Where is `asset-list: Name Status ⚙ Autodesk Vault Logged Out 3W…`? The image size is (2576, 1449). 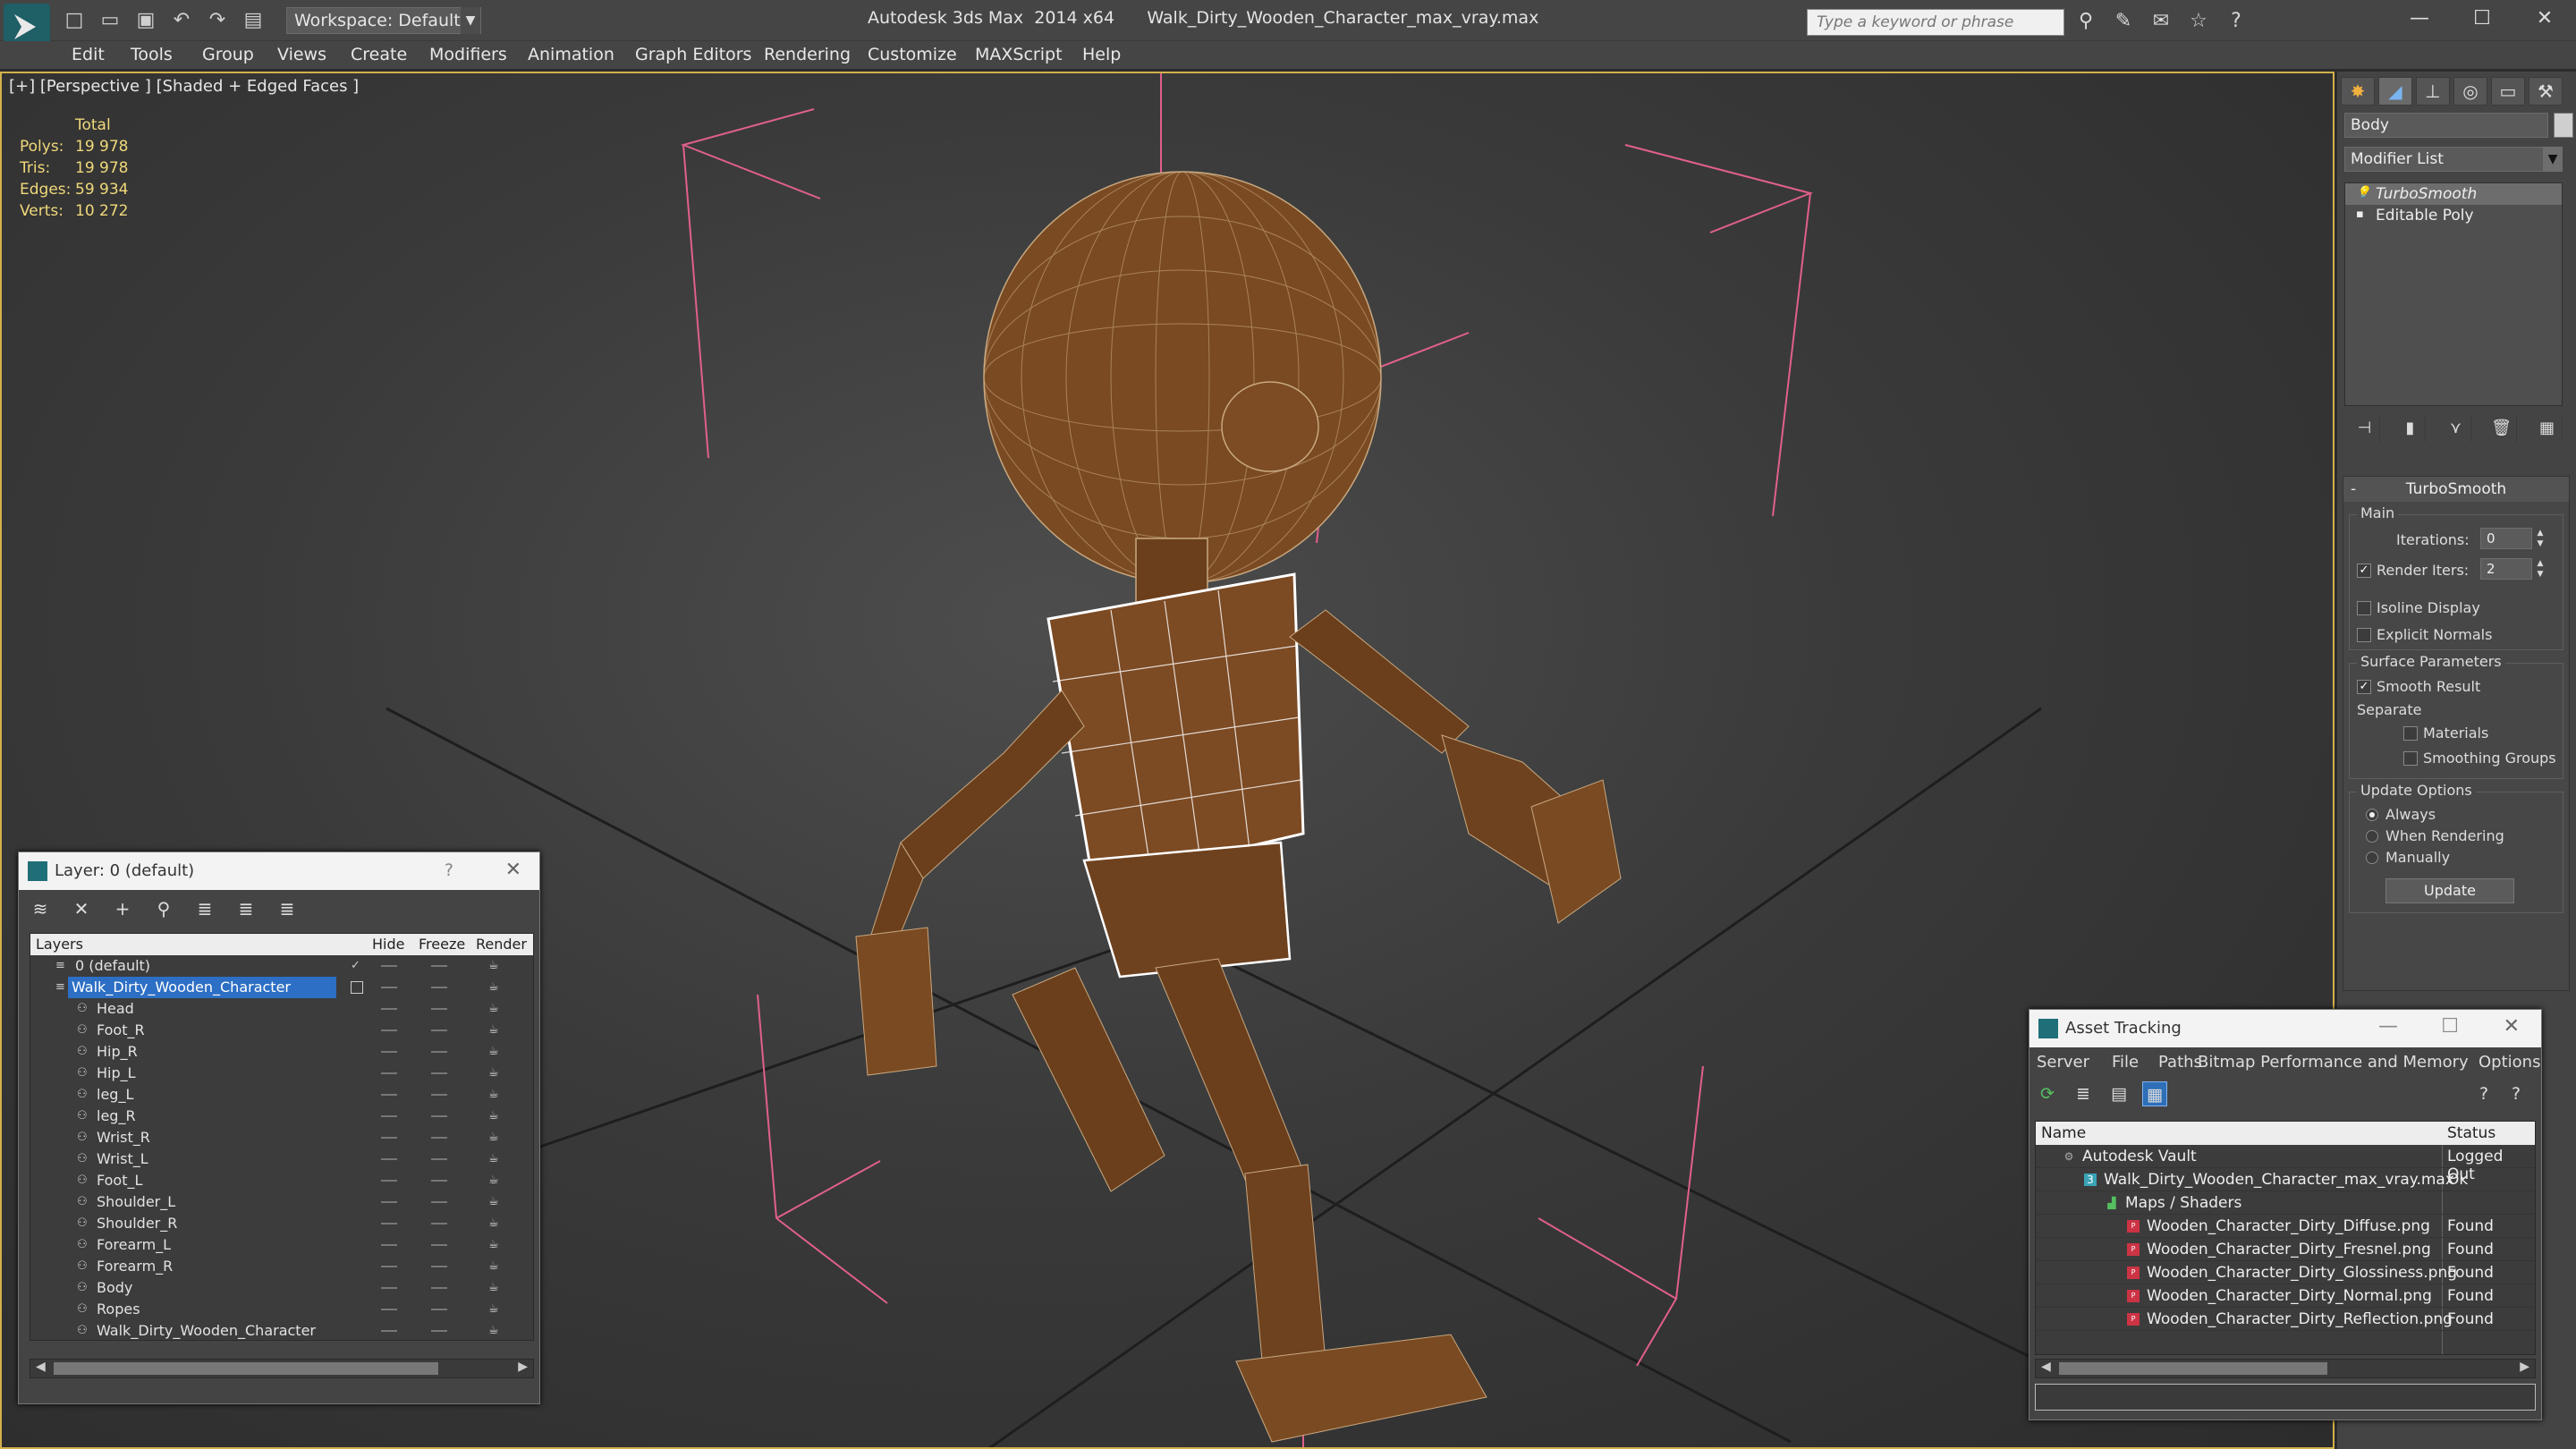 asset-list: Name Status ⚙ Autodesk Vault Logged Out 3W… is located at coordinates (2285, 1238).